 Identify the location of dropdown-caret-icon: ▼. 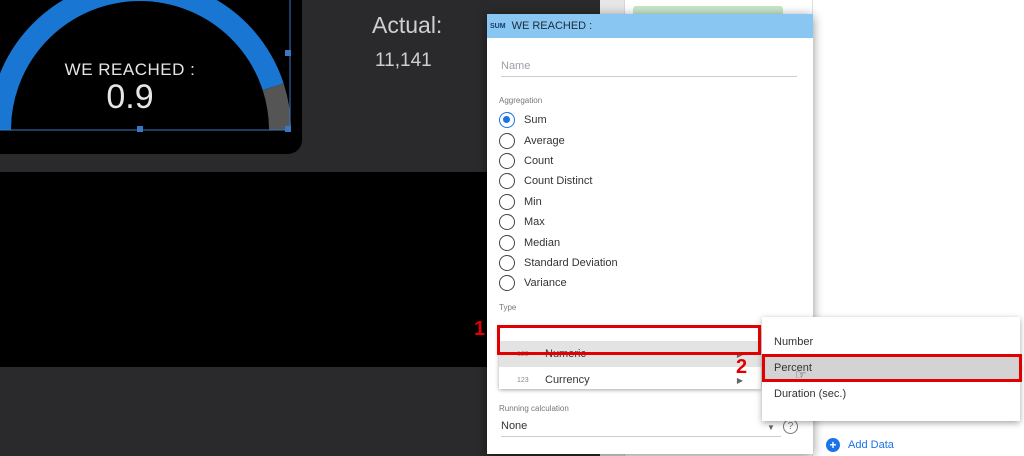
(771, 427).